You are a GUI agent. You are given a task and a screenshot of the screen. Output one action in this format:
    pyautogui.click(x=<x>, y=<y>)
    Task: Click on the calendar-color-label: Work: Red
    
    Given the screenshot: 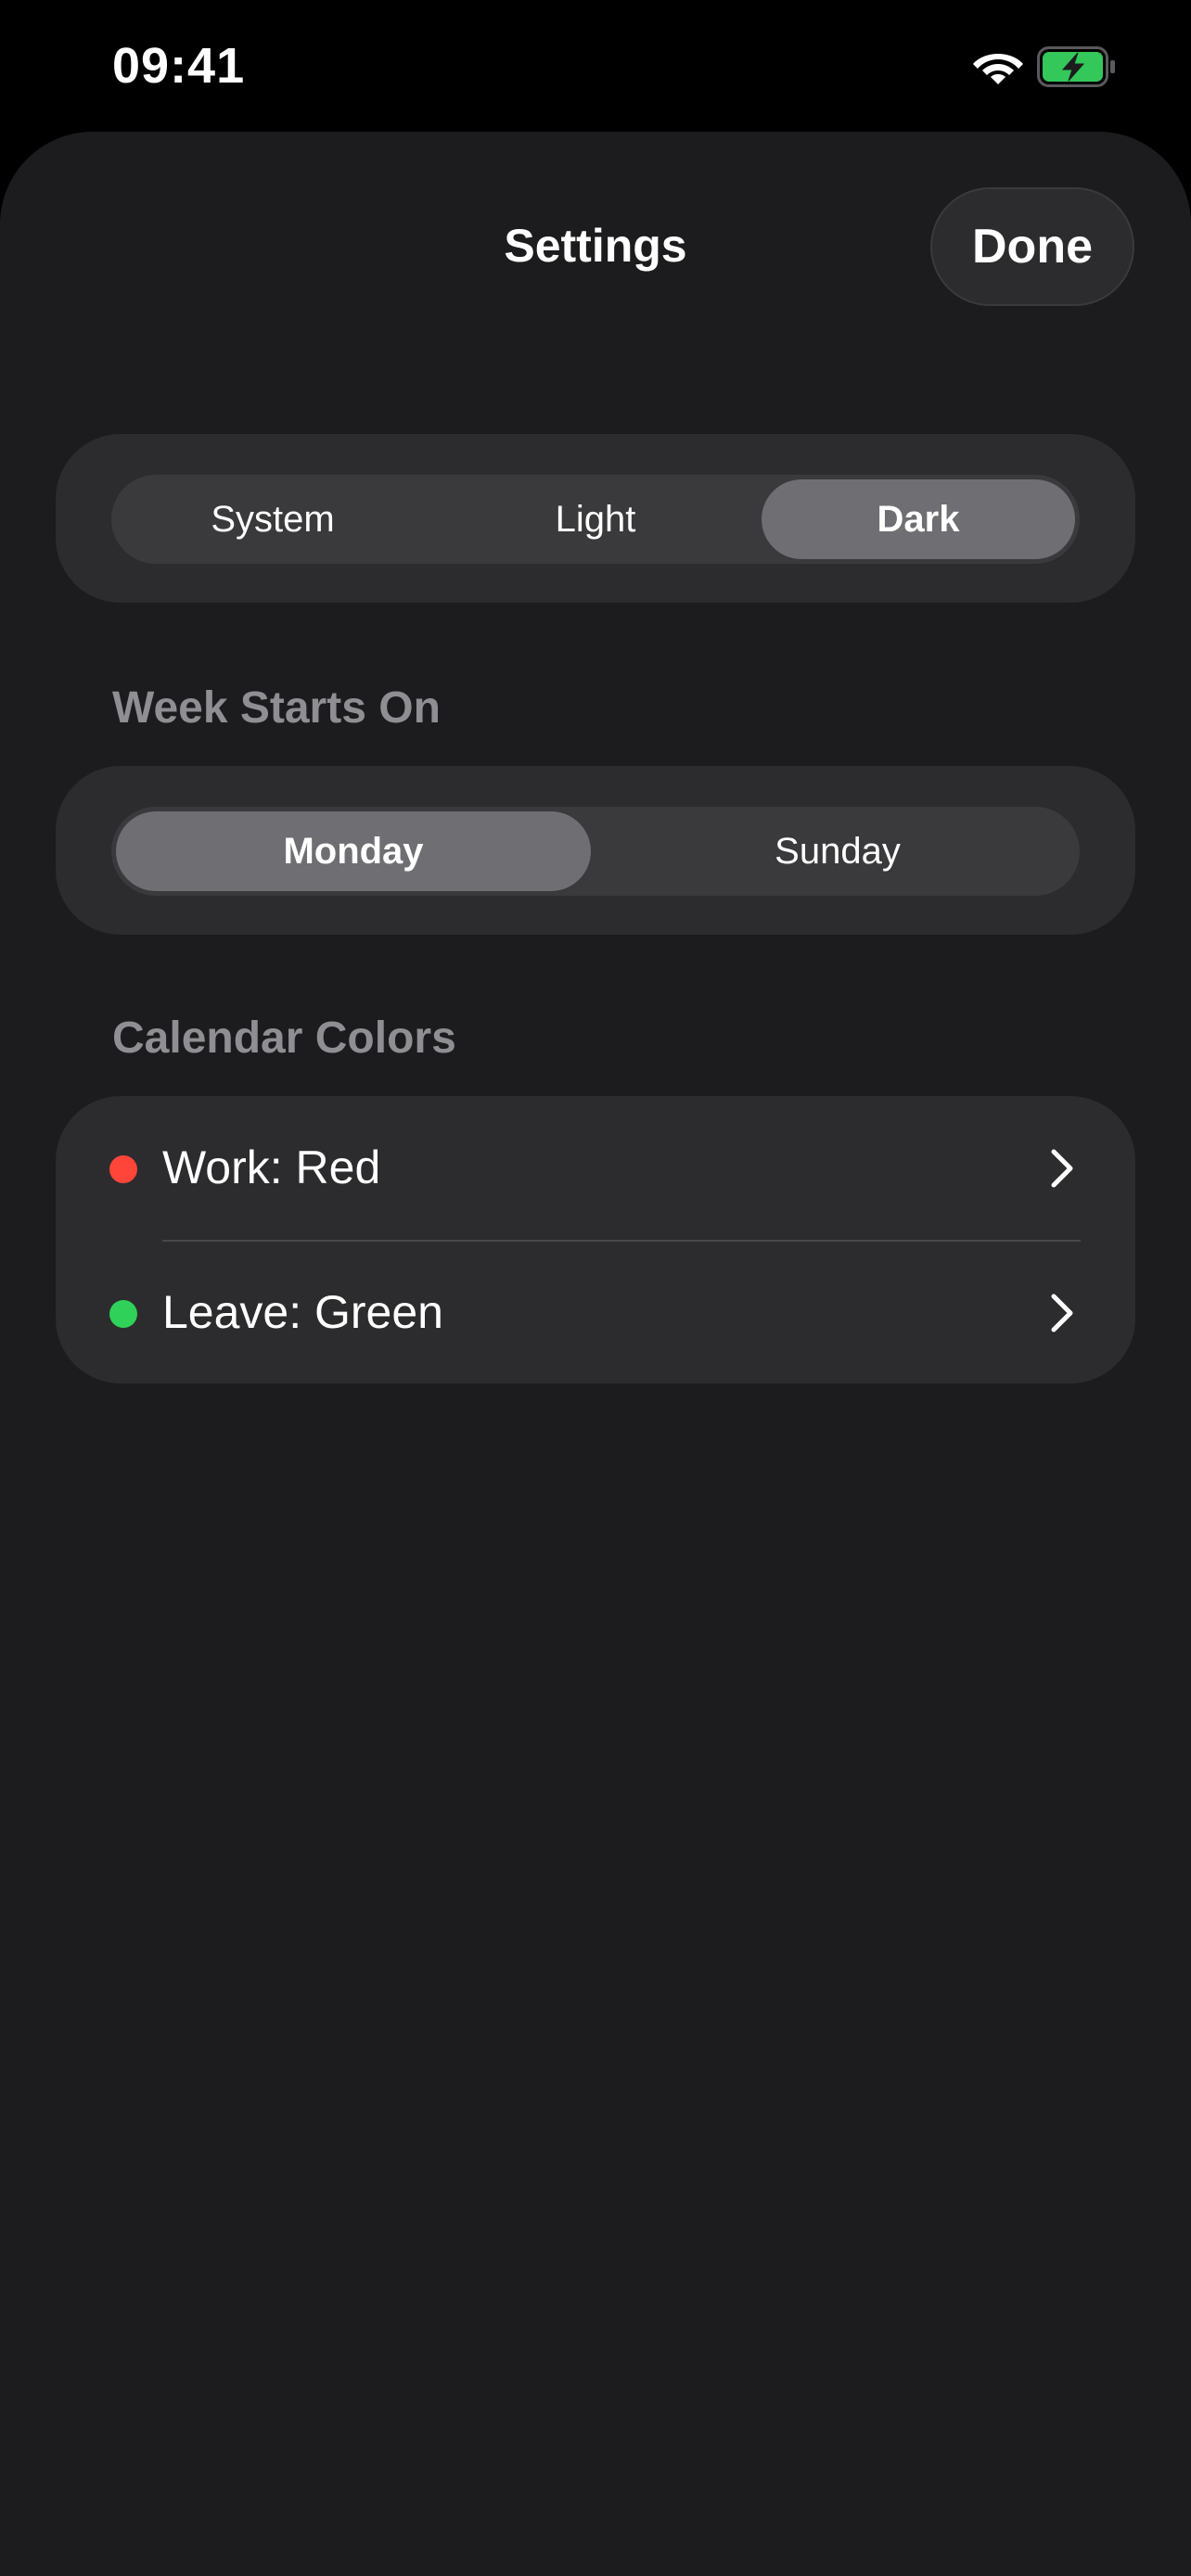 What is the action you would take?
    pyautogui.click(x=271, y=1167)
    